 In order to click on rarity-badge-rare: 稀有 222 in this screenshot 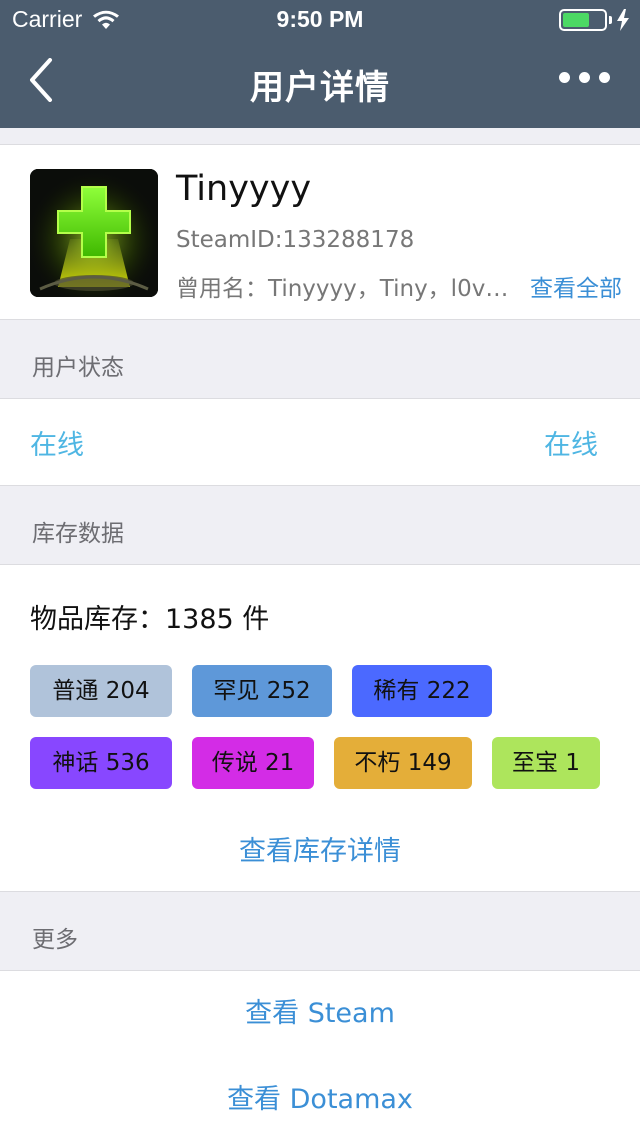, I will do `click(422, 691)`.